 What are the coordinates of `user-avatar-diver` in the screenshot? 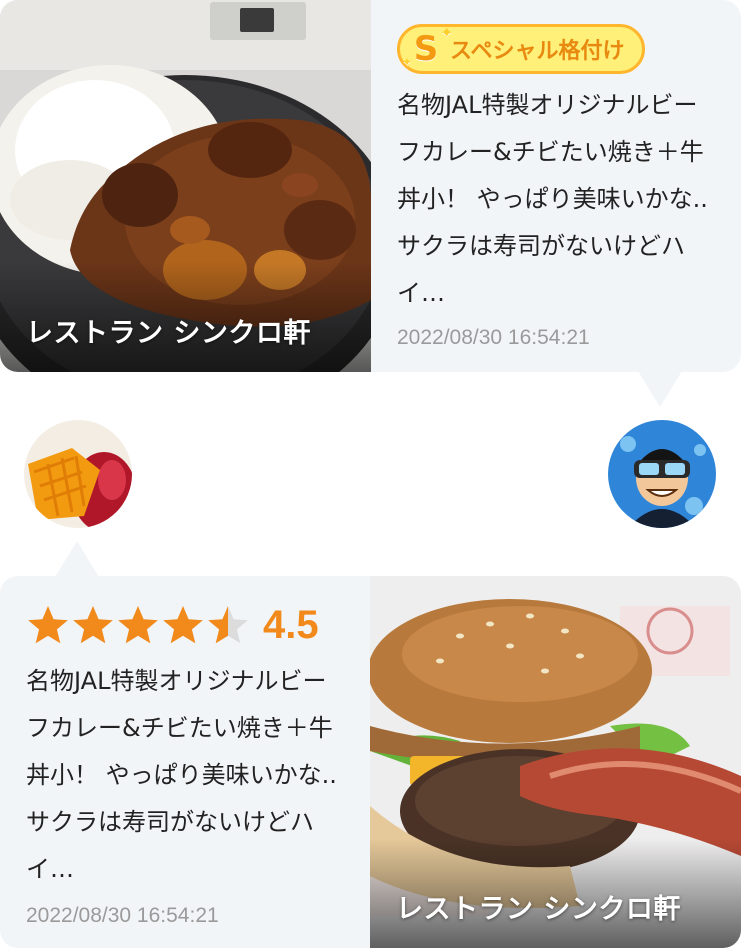 It's located at (662, 474).